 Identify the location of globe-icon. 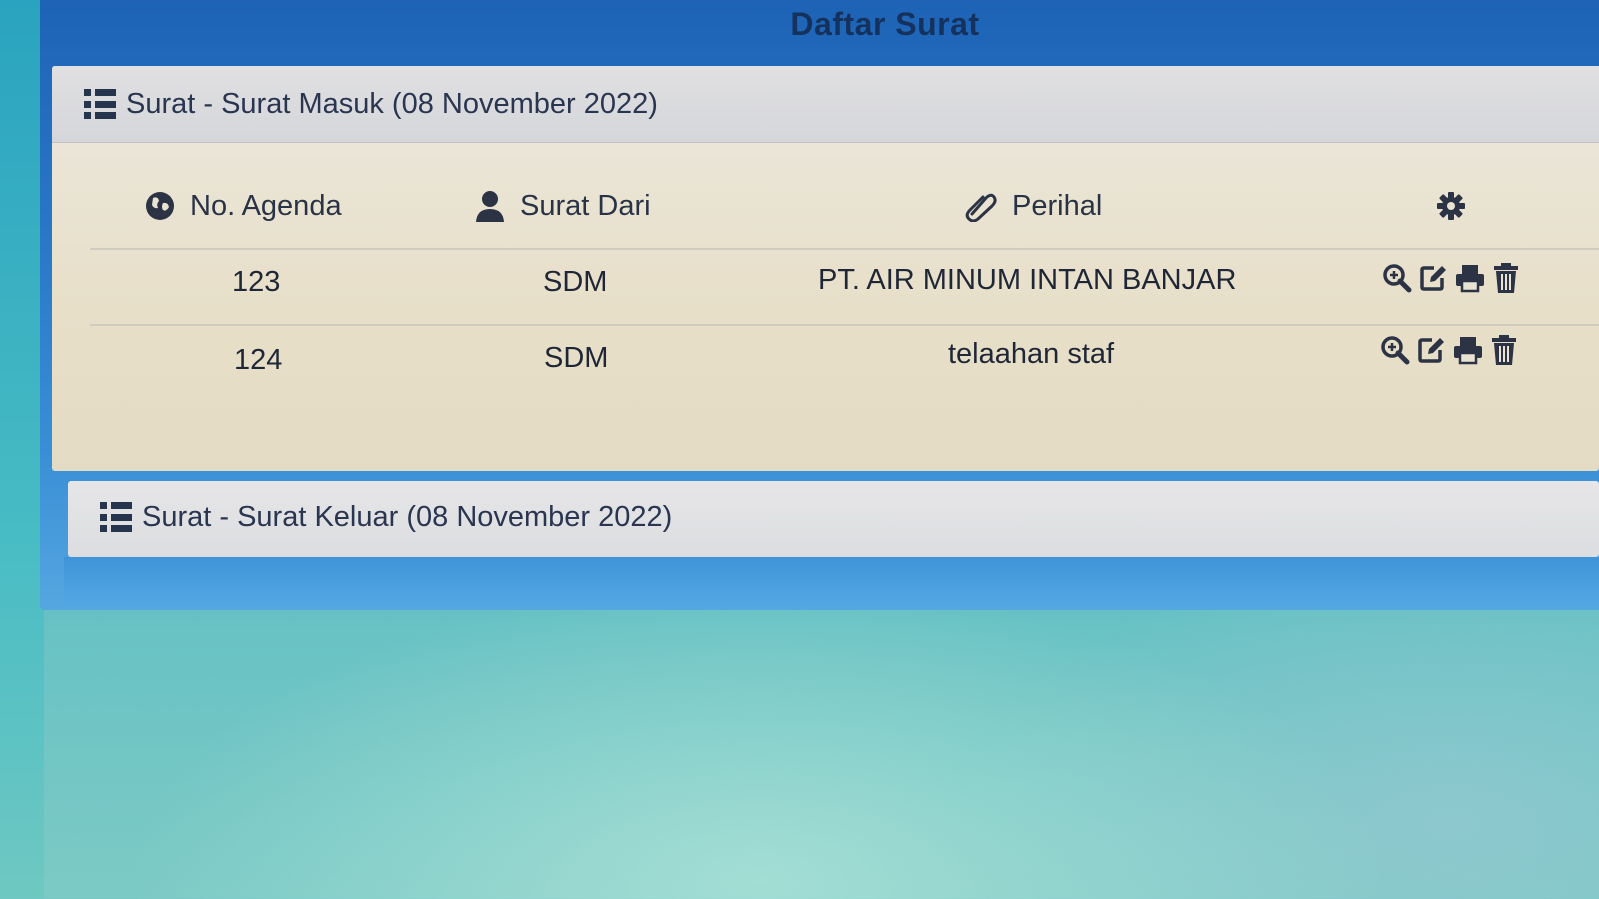
(160, 206).